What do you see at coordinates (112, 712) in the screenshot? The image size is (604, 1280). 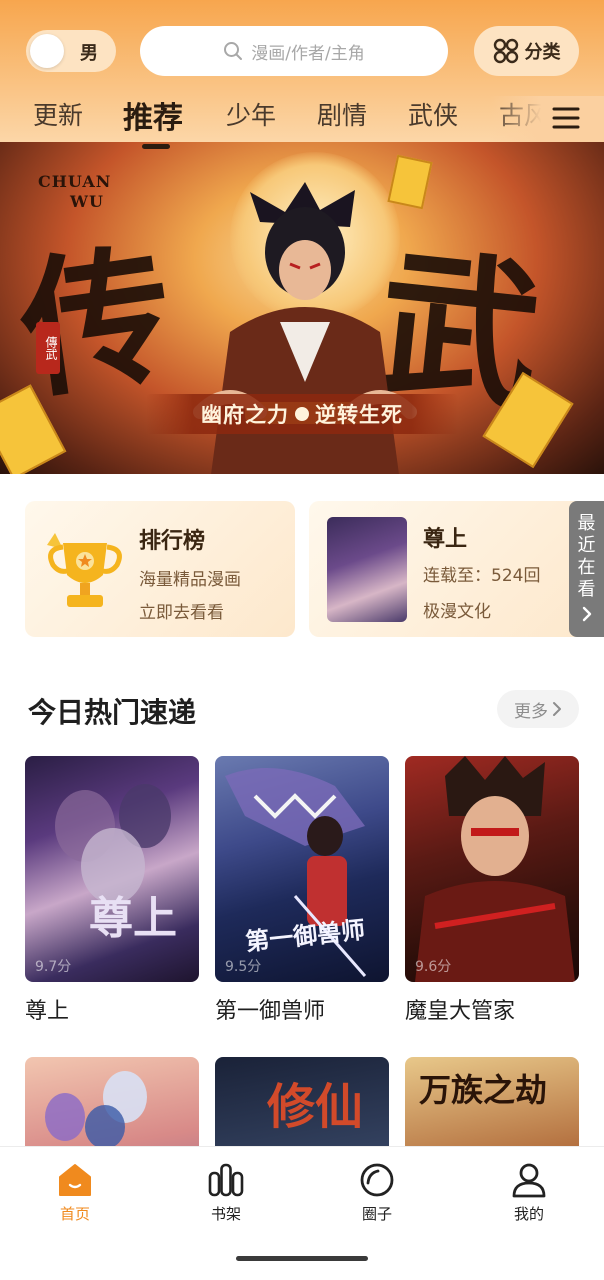 I see `section-title: 今日热门速递` at bounding box center [112, 712].